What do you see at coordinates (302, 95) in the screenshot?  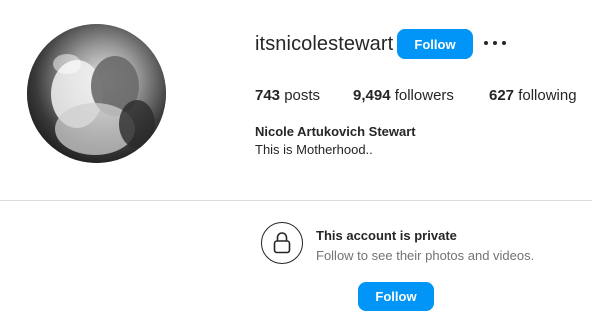 I see `posts-label: posts` at bounding box center [302, 95].